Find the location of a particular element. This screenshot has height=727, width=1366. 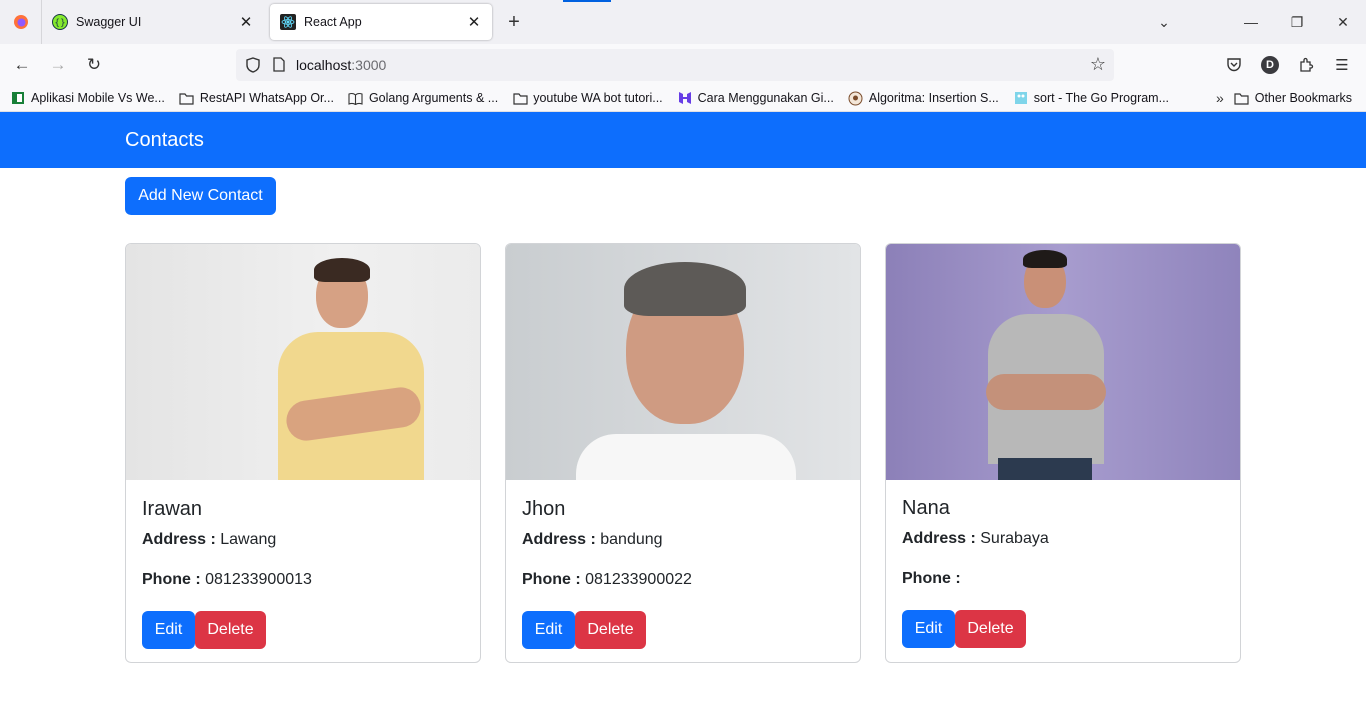

page-info-icon is located at coordinates (279, 65).